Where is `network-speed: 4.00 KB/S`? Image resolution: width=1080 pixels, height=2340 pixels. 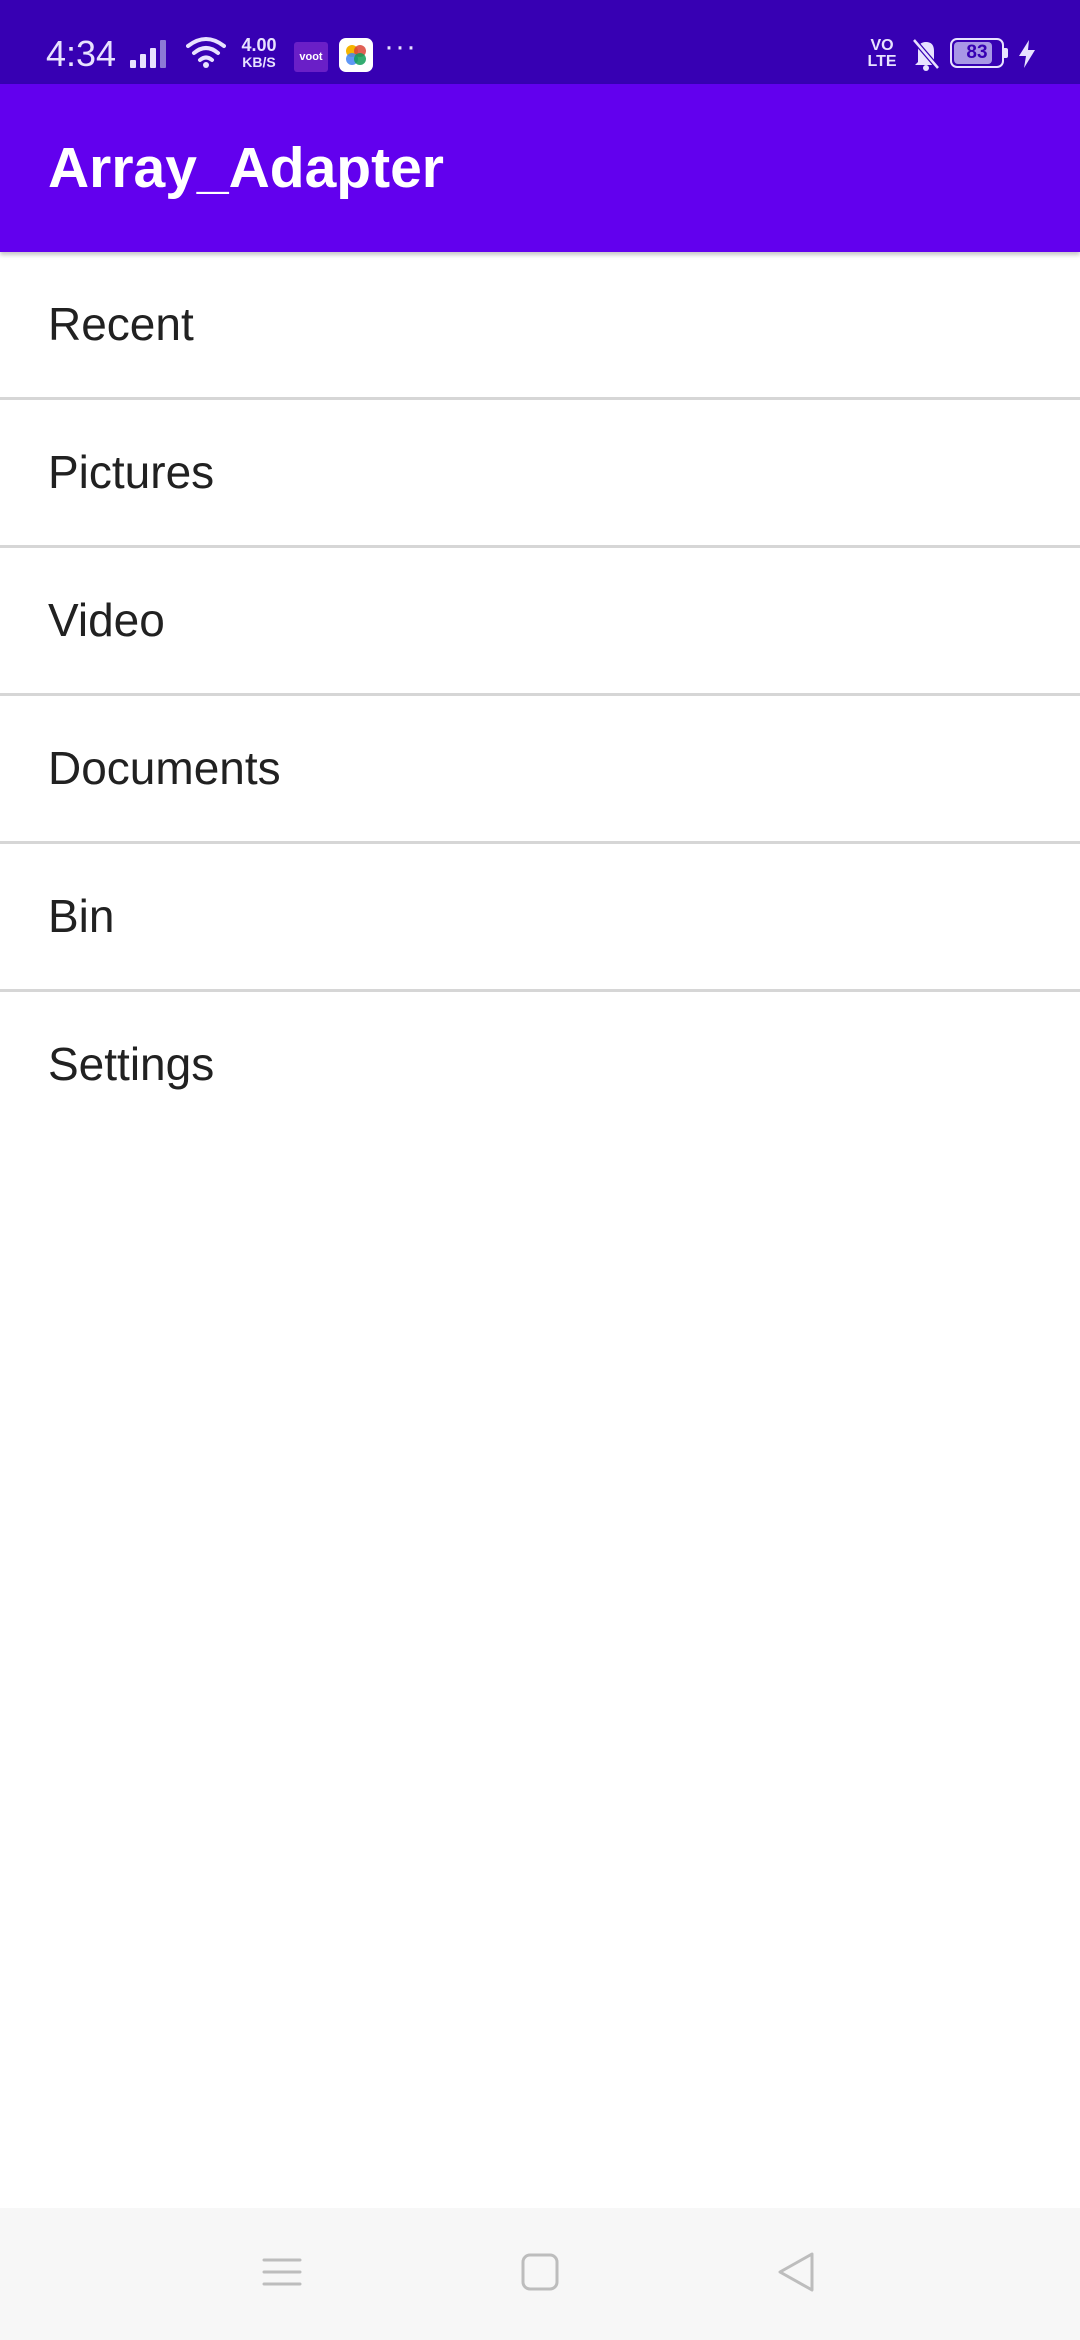 network-speed: 4.00 KB/S is located at coordinates (259, 53).